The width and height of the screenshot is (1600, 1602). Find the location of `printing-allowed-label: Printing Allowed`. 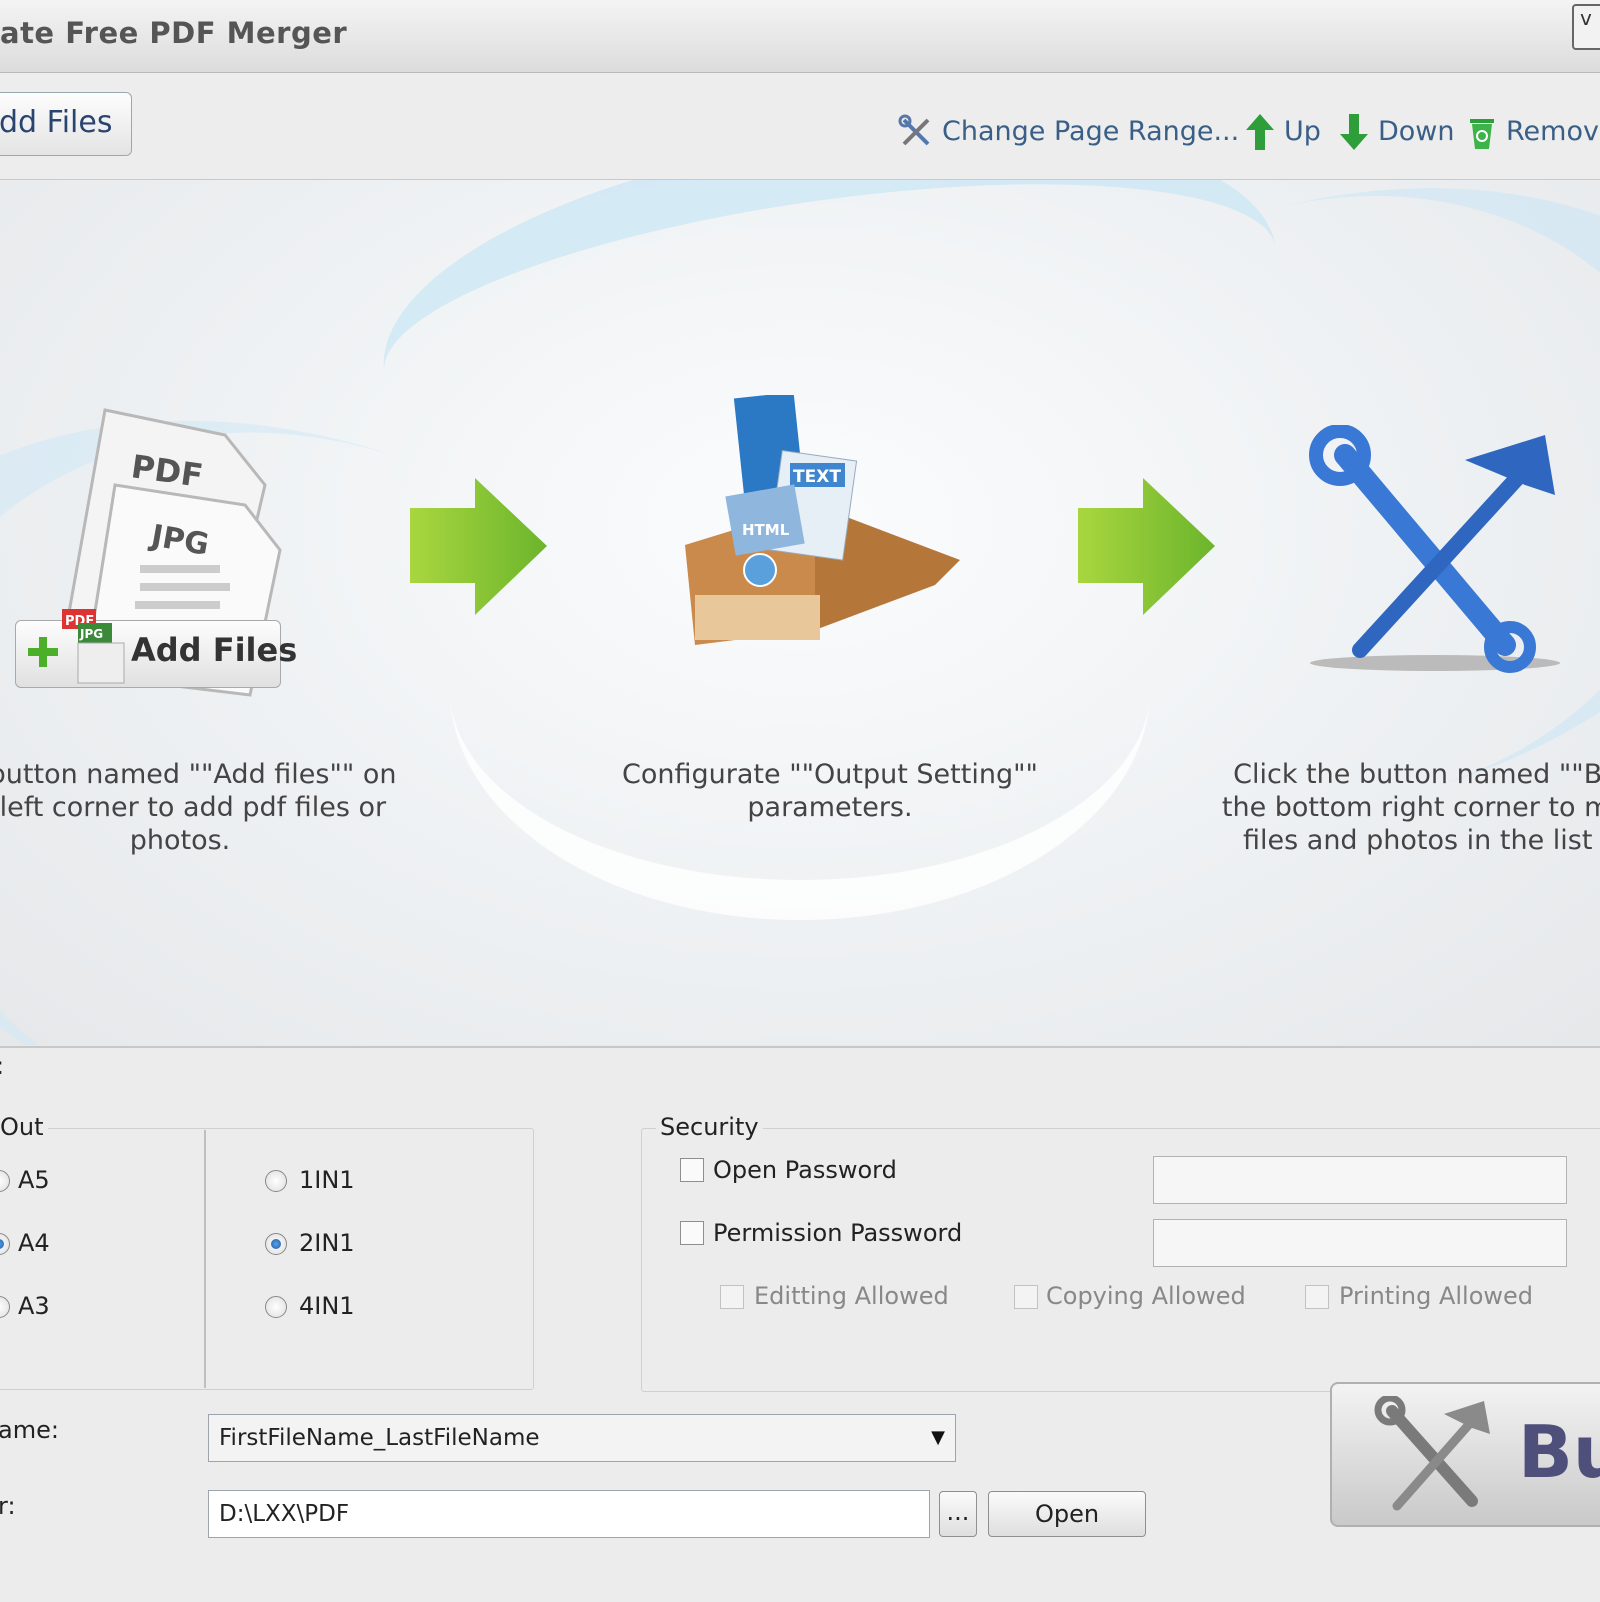

printing-allowed-label: Printing Allowed is located at coordinates (1436, 1296).